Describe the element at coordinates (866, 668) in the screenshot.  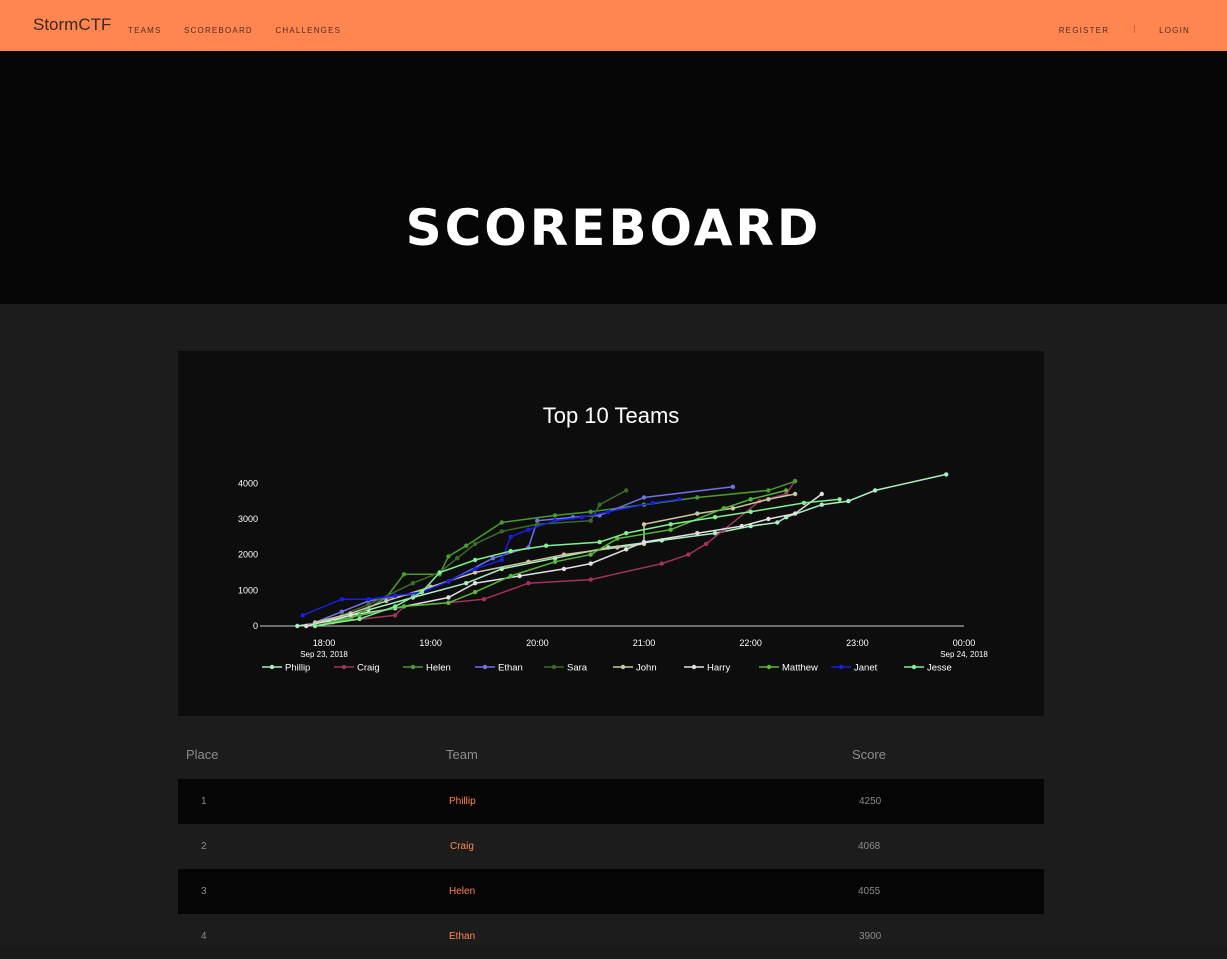
I see `legend-item-janet: Janet` at that location.